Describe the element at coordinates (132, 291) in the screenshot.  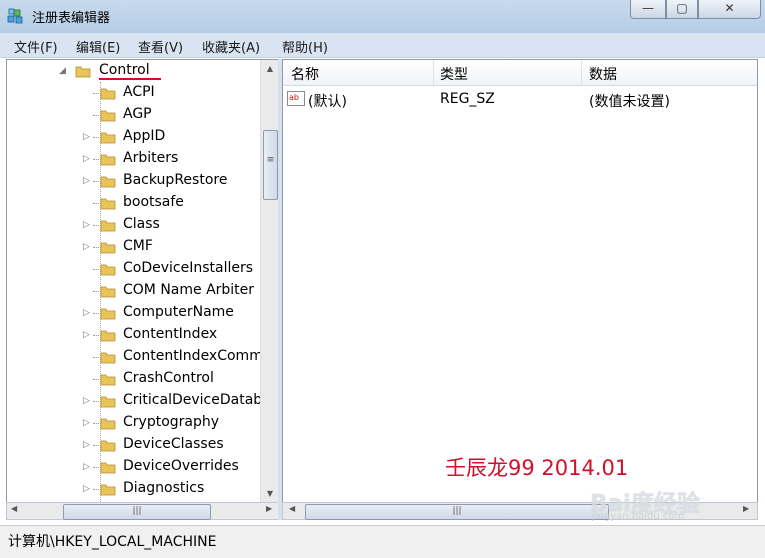
I see `tree-item: COM Name Arbiter` at that location.